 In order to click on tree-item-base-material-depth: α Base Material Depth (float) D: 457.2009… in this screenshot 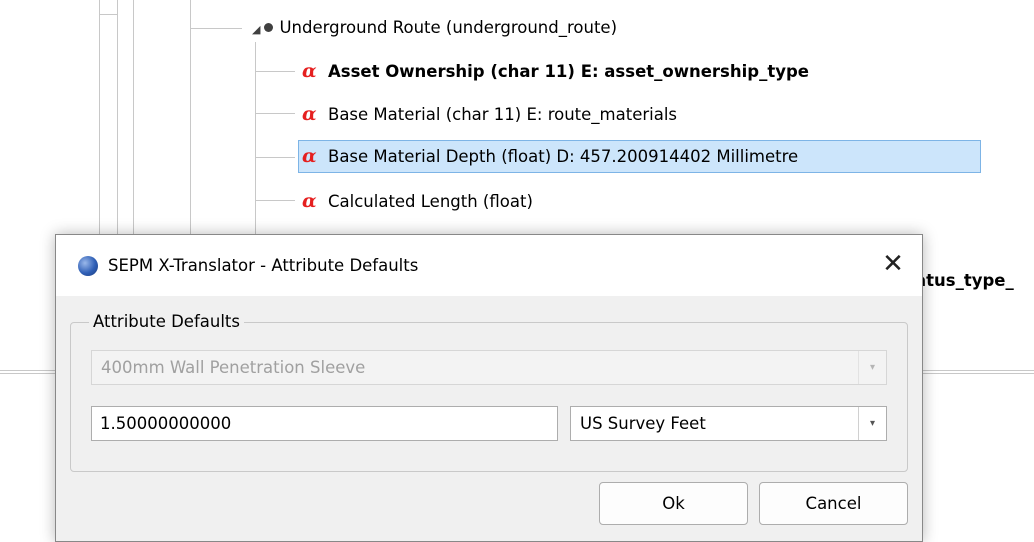, I will do `click(639, 156)`.